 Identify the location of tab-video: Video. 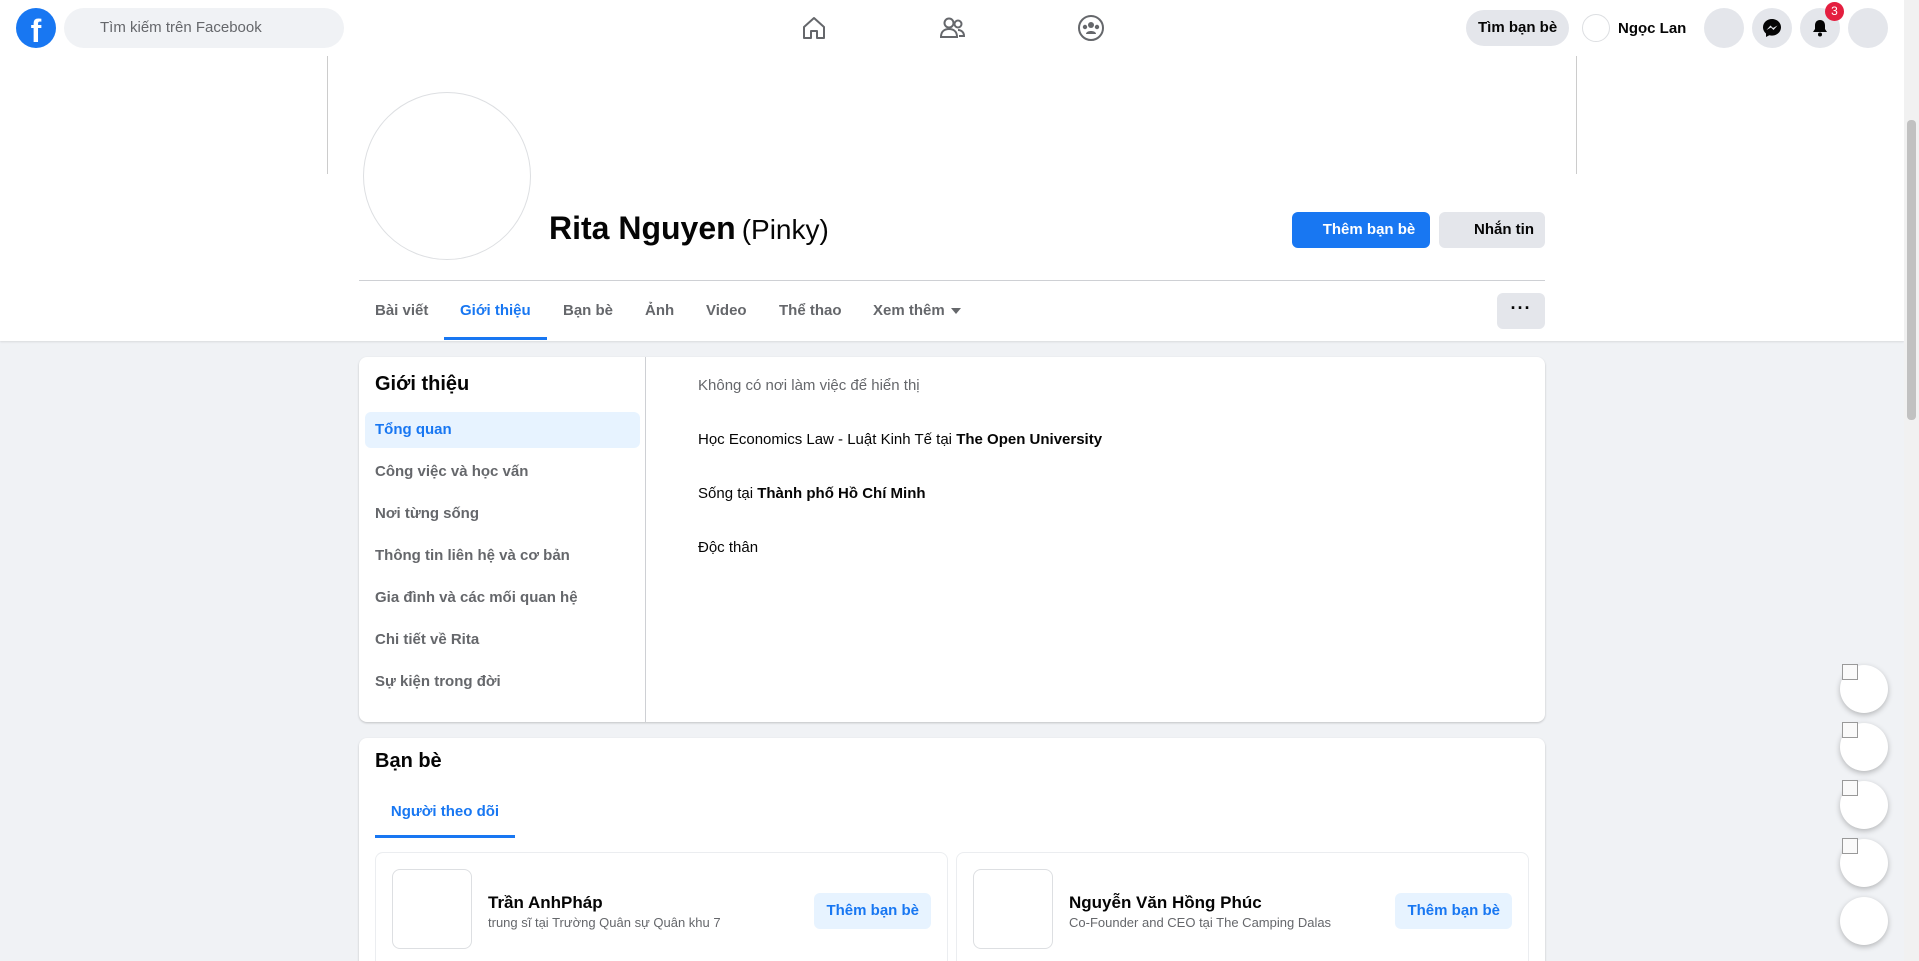
(726, 311).